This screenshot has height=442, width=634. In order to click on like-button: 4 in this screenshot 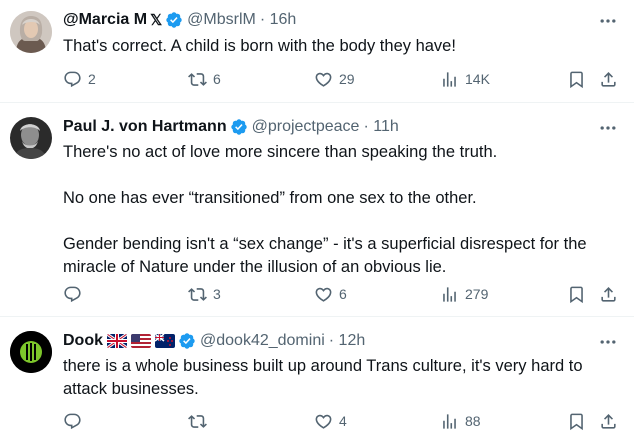, I will do `click(330, 421)`.